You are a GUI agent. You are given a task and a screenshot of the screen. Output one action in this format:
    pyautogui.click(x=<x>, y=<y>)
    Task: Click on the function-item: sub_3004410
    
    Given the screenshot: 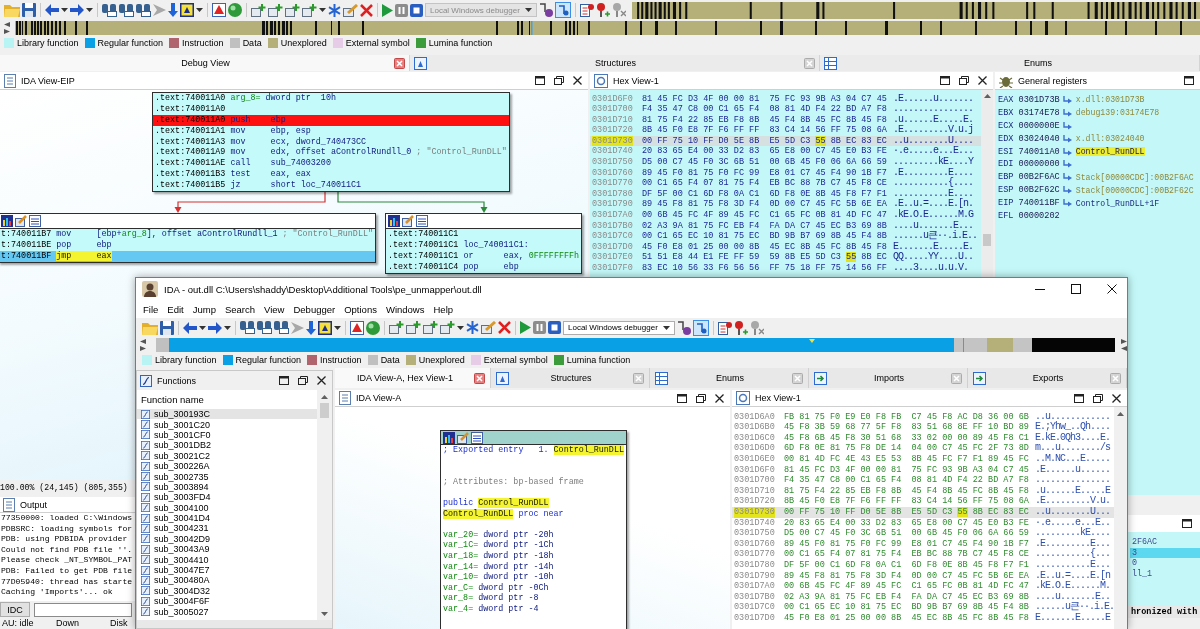 What is the action you would take?
    pyautogui.click(x=227, y=559)
    